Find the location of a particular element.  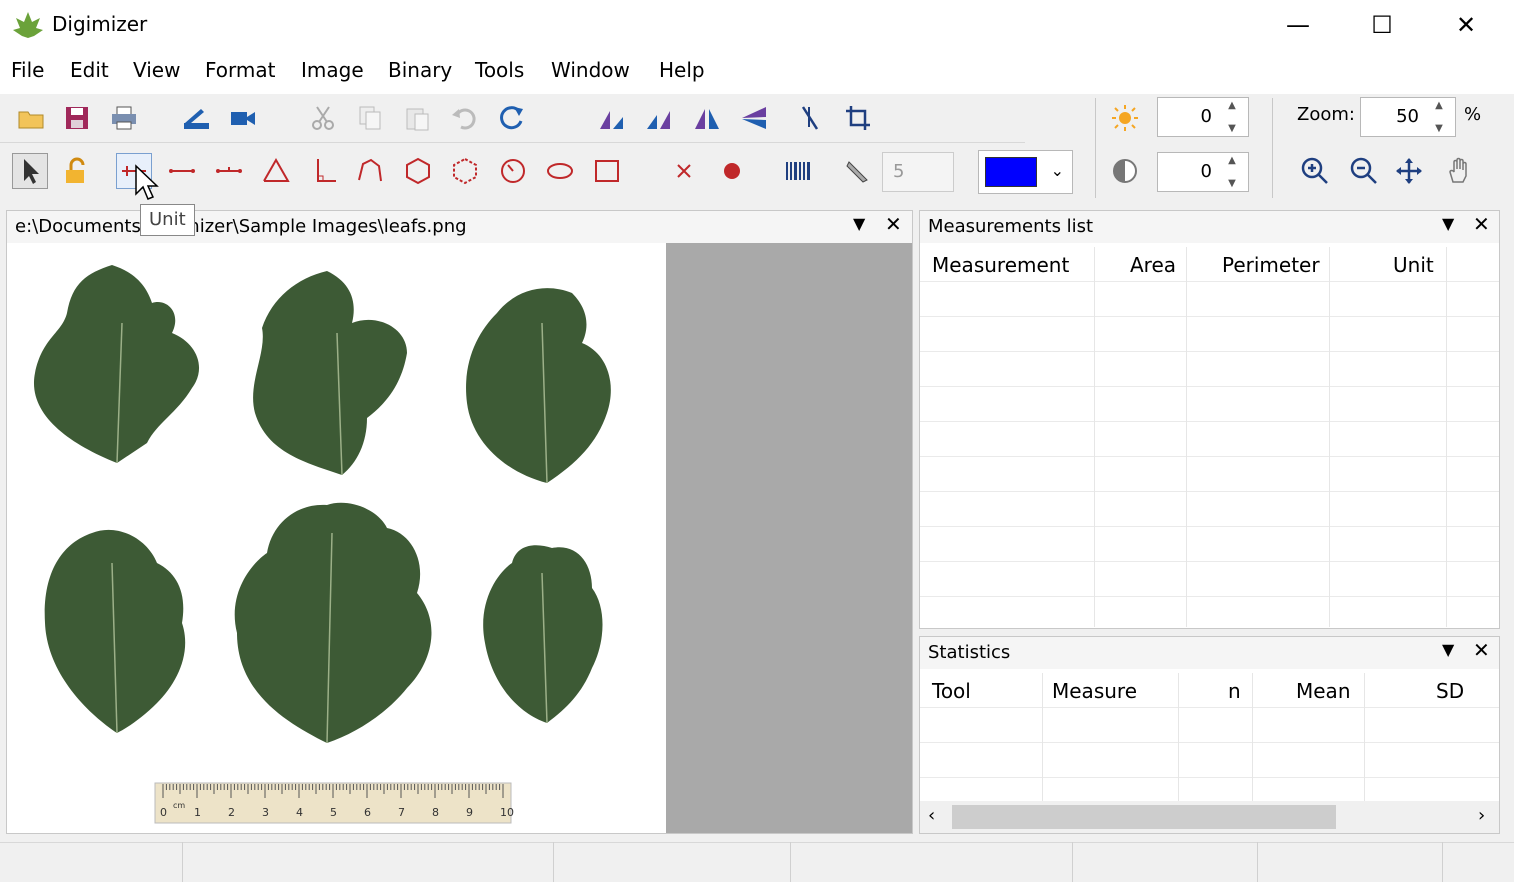

zoom-value: 50 is located at coordinates (1407, 116).